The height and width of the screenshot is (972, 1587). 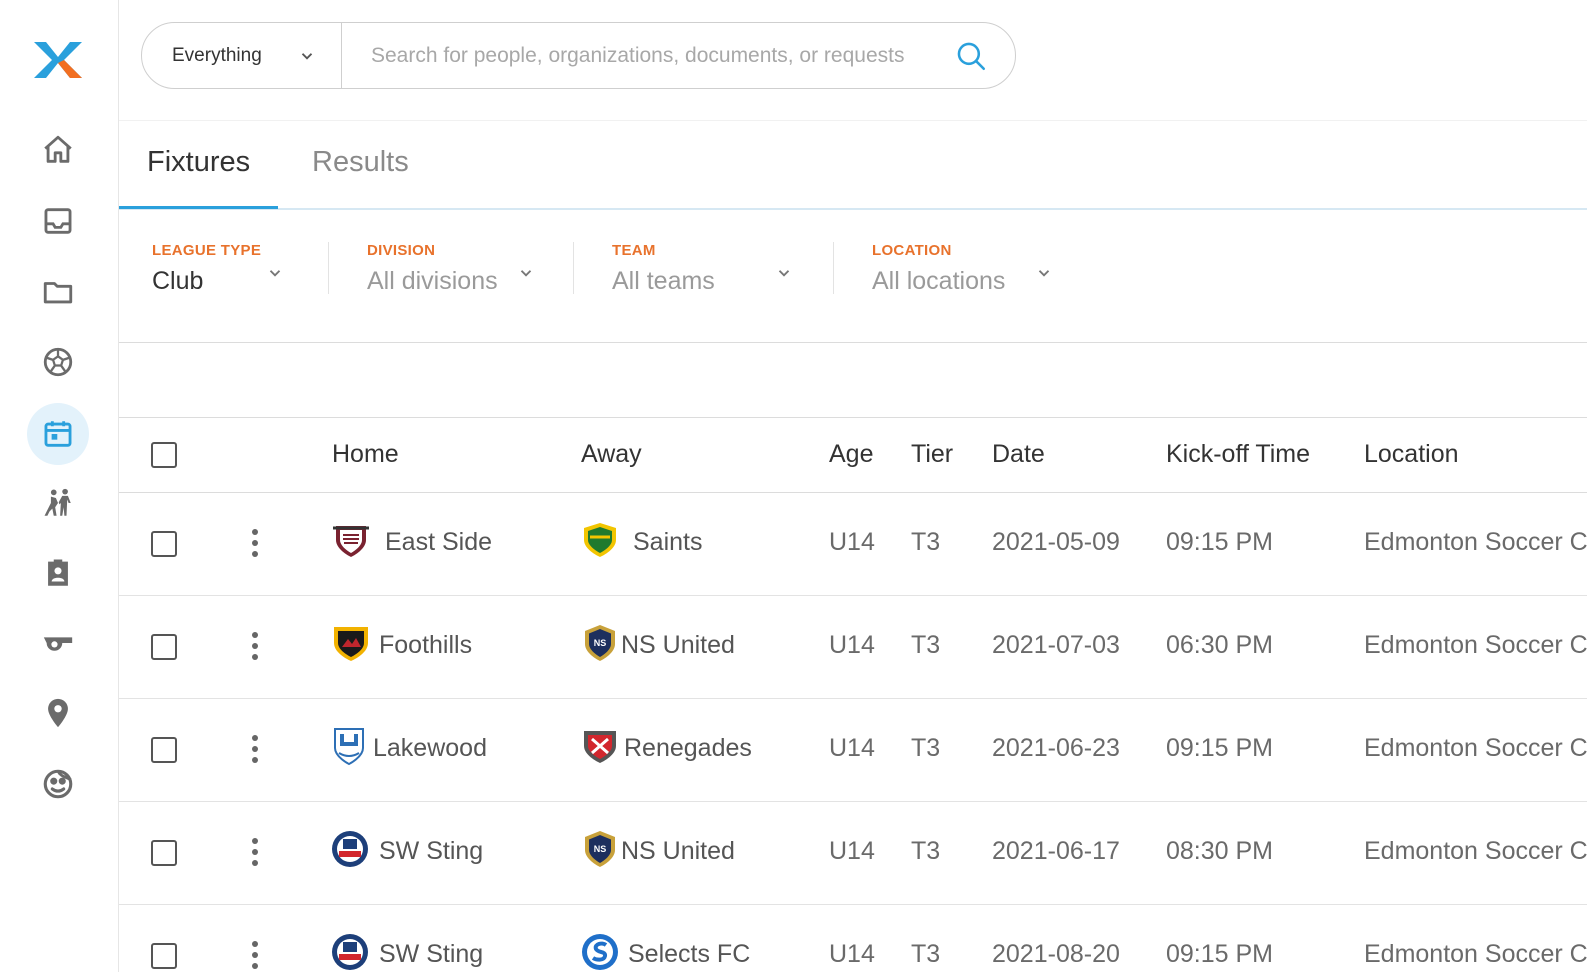 What do you see at coordinates (971, 56) in the screenshot?
I see `search-icon` at bounding box center [971, 56].